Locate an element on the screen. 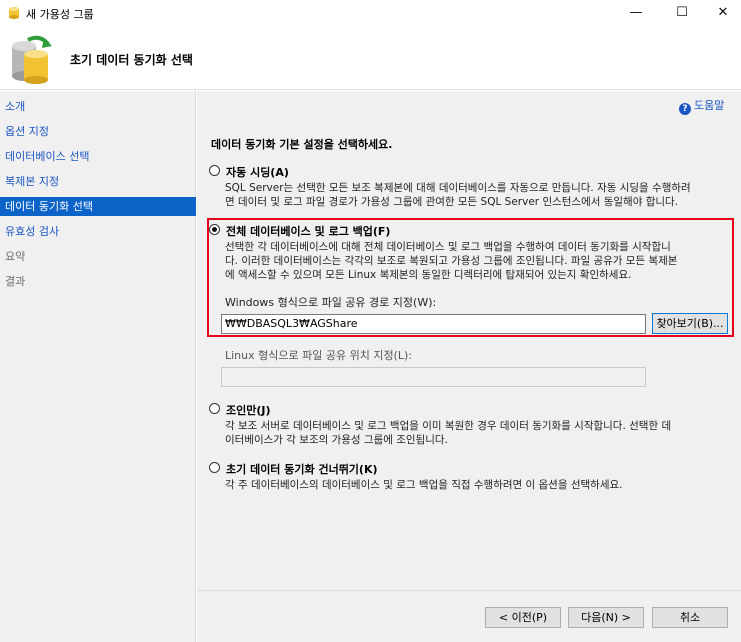 Image resolution: width=741 pixels, height=642 pixels. full-backup-label: 전체 데이터베이스 및 로그 백업(F) is located at coordinates (308, 231).